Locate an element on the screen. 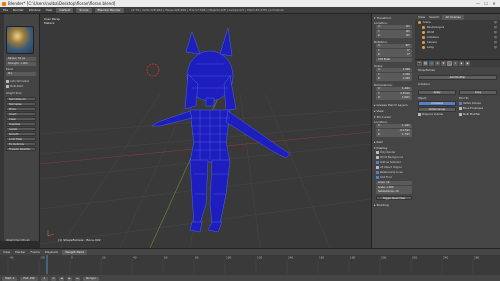 Image resolution: width=500 pixels, height=281 pixels. location-z-field: Z: 0m is located at coordinates (394, 36).